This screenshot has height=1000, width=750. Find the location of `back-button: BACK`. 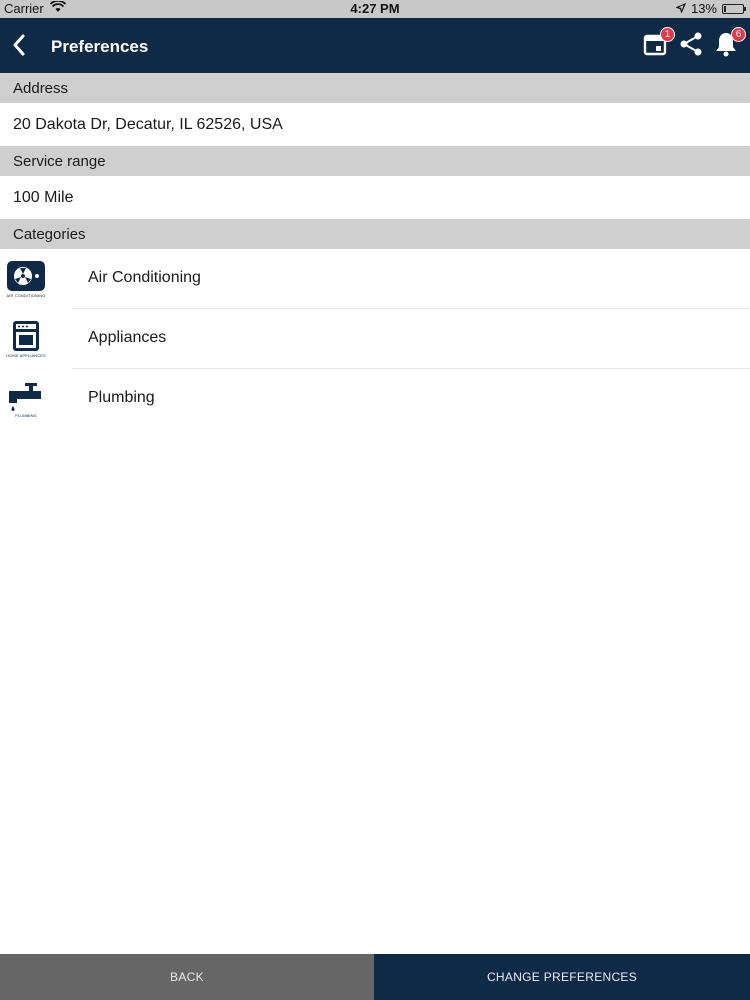

back-button: BACK is located at coordinates (187, 977).